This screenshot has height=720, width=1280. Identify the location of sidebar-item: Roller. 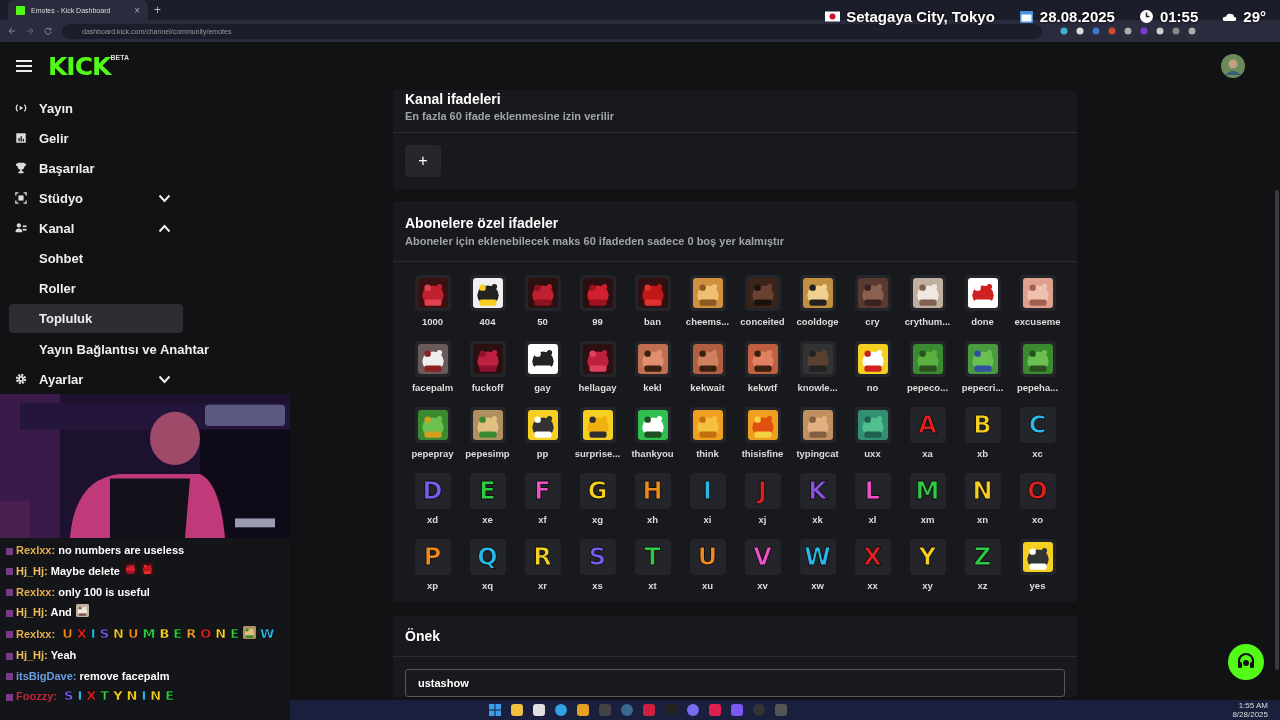
(96, 288).